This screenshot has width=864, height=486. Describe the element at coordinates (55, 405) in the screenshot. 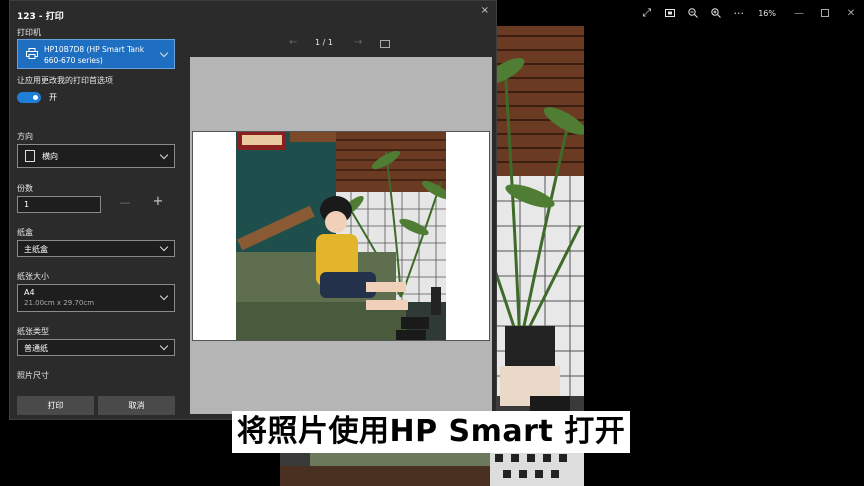

I see `print-button: 打印` at that location.